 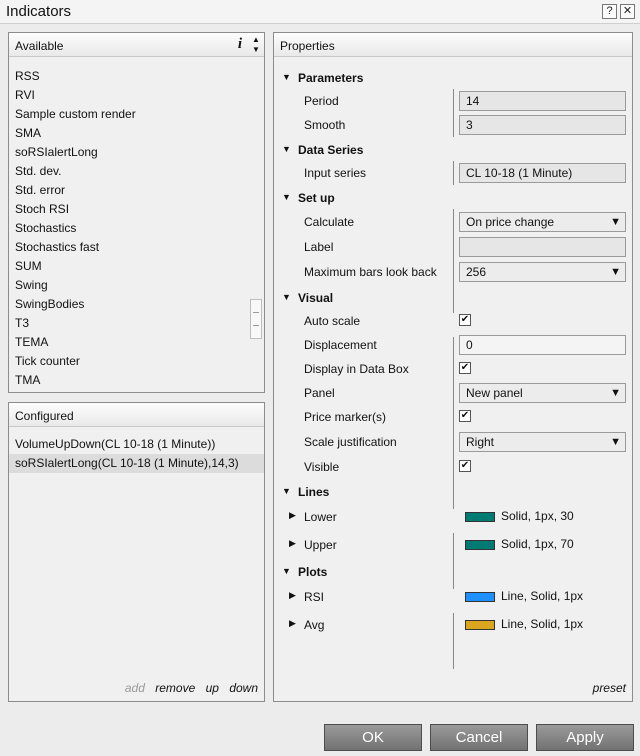 I want to click on section-title: Parameters, so click(x=331, y=78).